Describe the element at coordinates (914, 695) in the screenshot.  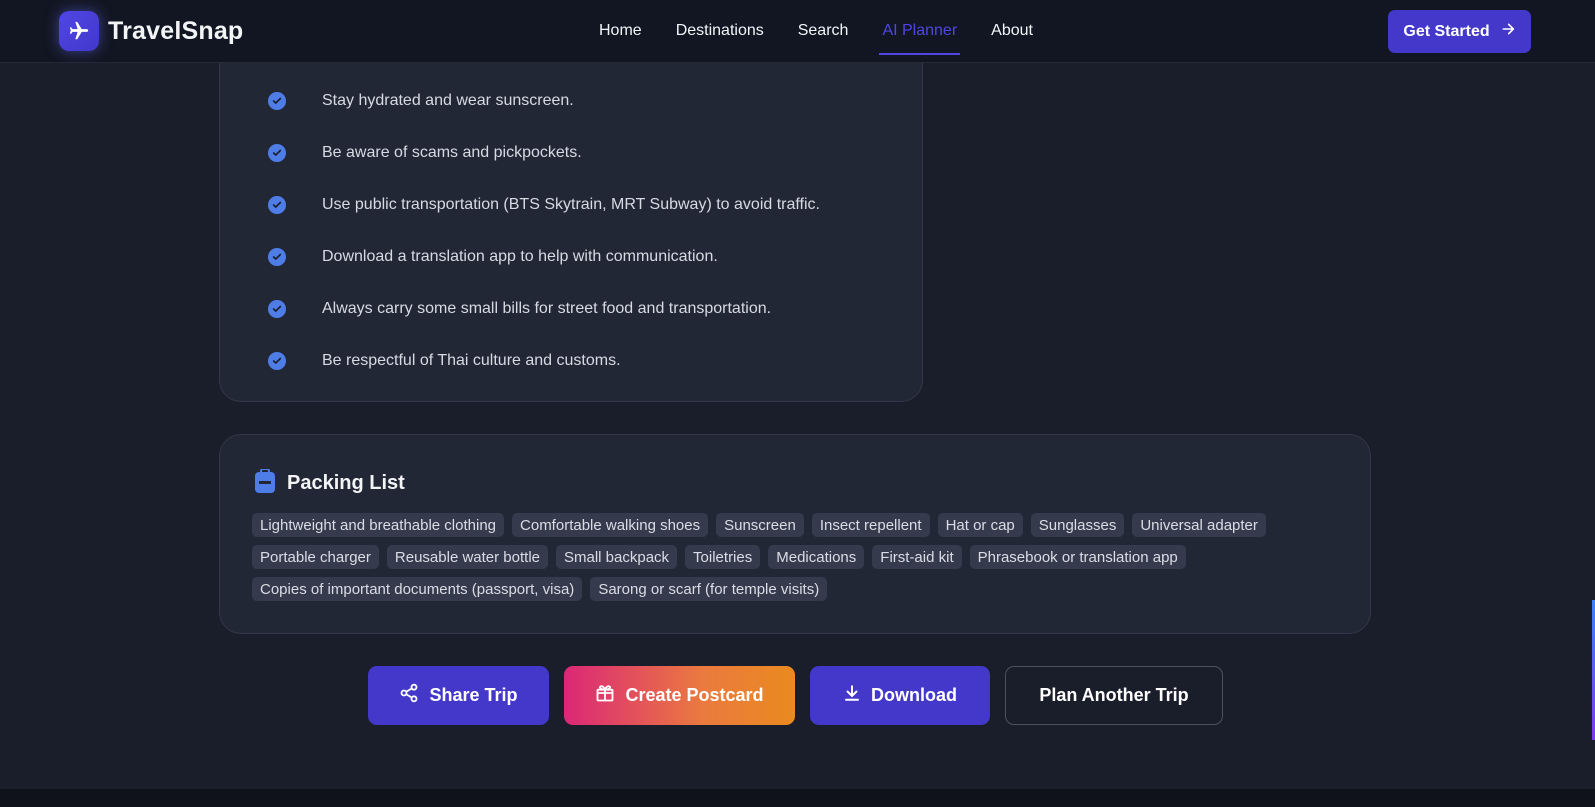
I see `download-label: Download` at that location.